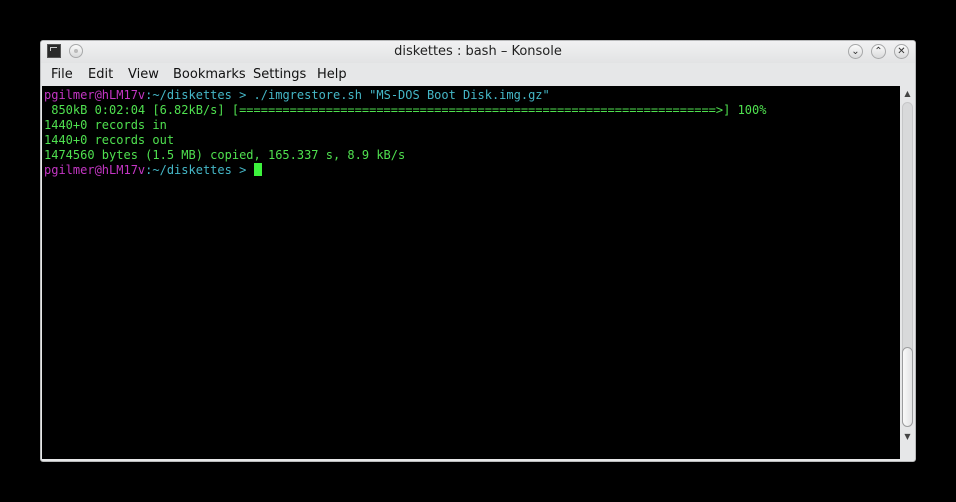 The width and height of the screenshot is (956, 502). What do you see at coordinates (109, 140) in the screenshot?
I see `terminal-line: 1440+0 records out` at bounding box center [109, 140].